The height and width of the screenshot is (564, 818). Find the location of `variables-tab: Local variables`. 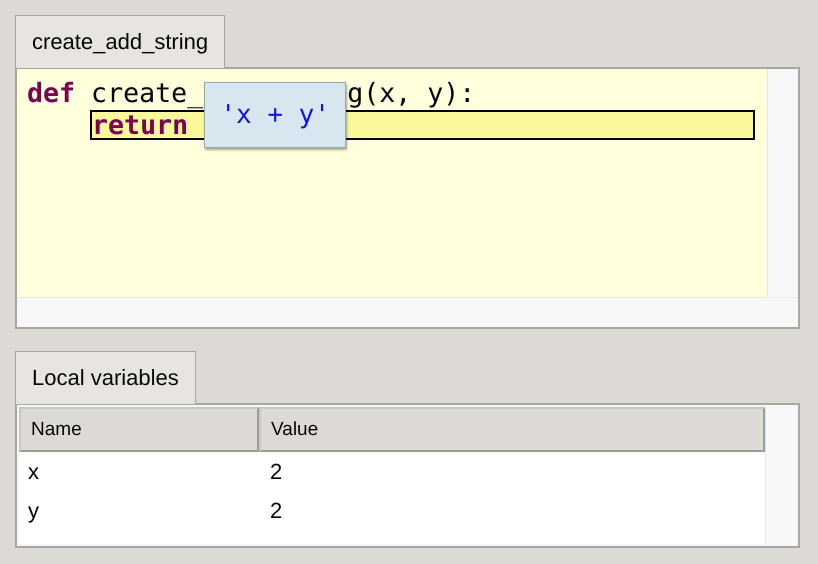

variables-tab: Local variables is located at coordinates (105, 377).